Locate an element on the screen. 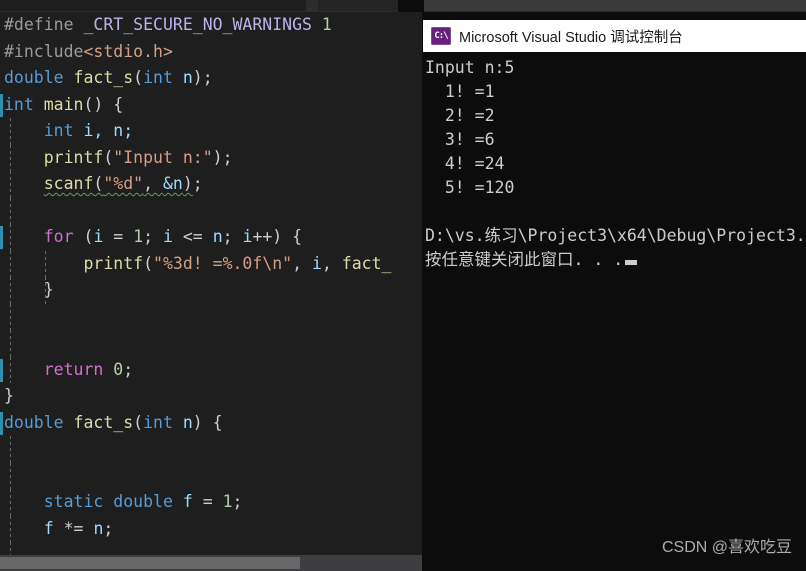  console-output-text: D:\vs.练习\Project3\x64\Debug\Project3. is located at coordinates (615, 235).